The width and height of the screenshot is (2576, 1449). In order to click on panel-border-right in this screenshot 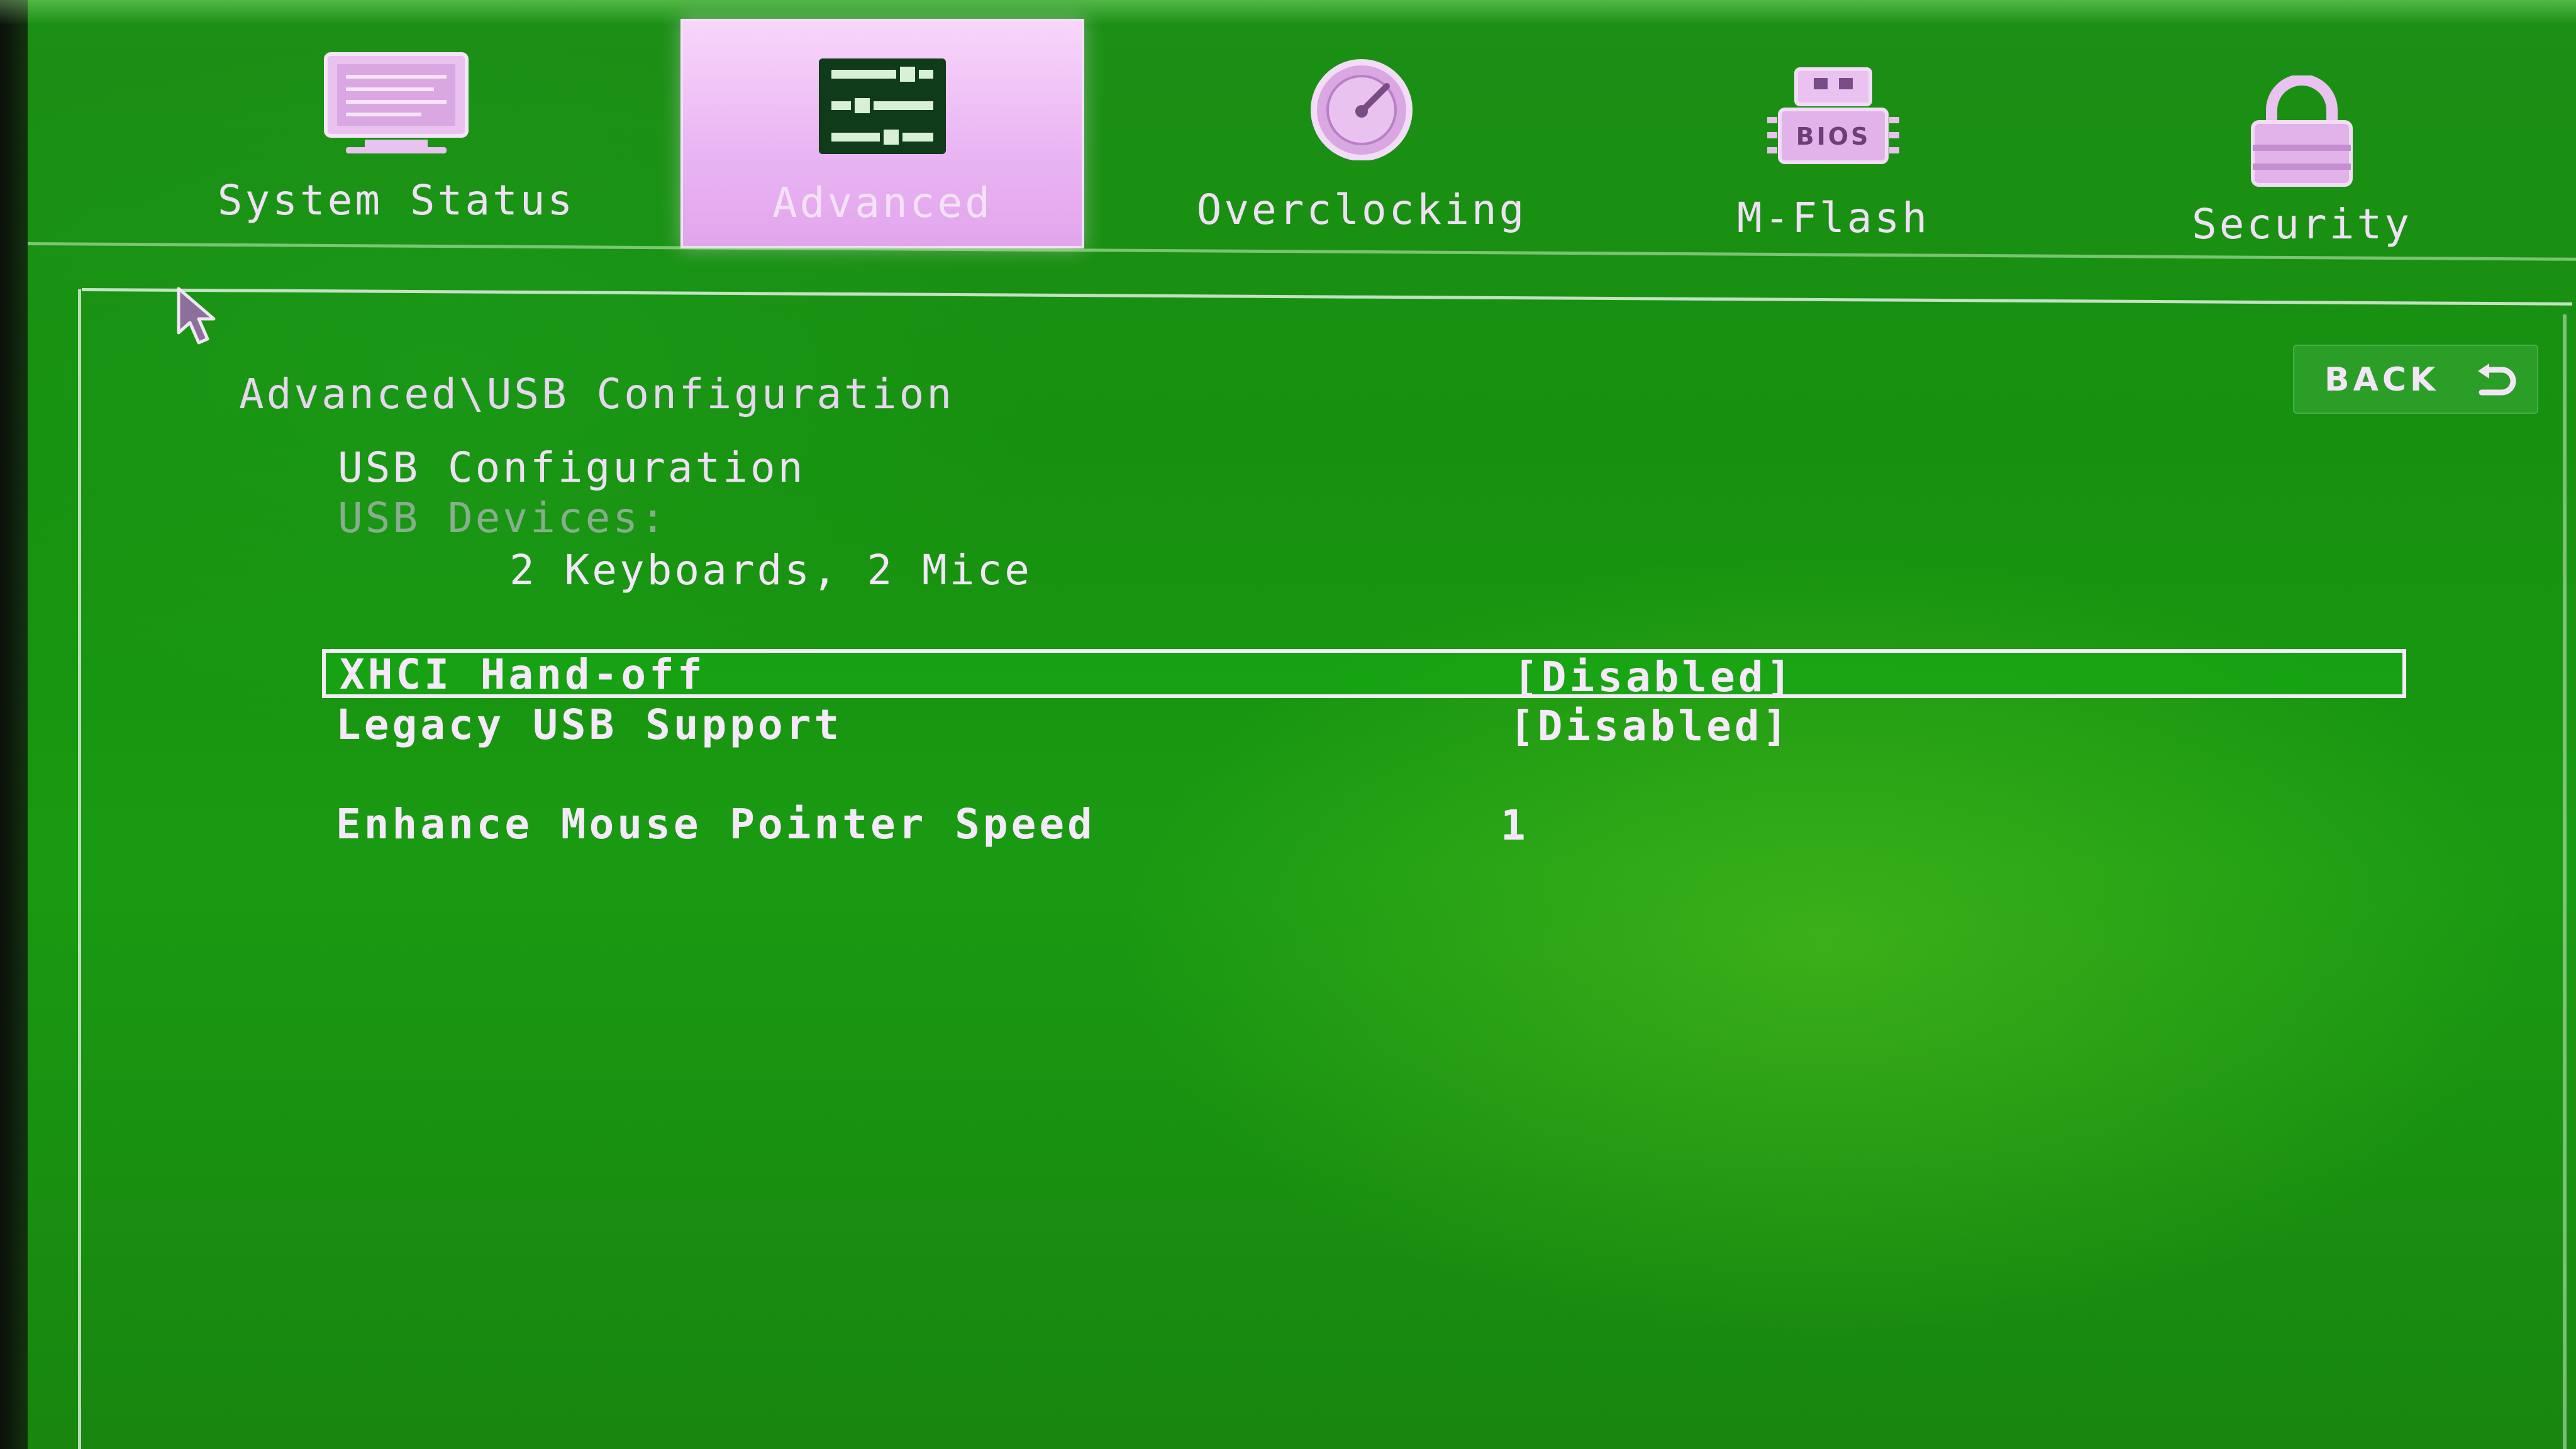, I will do `click(2565, 881)`.